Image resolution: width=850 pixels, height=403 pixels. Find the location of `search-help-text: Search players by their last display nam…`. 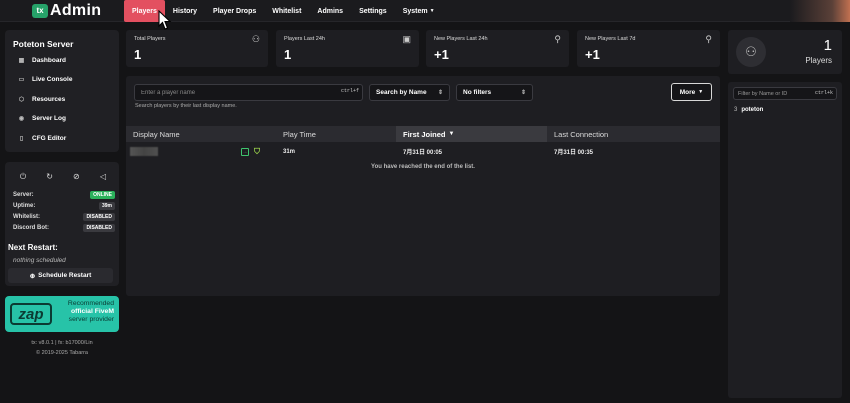

search-help-text: Search players by their last display nam… is located at coordinates (186, 106).